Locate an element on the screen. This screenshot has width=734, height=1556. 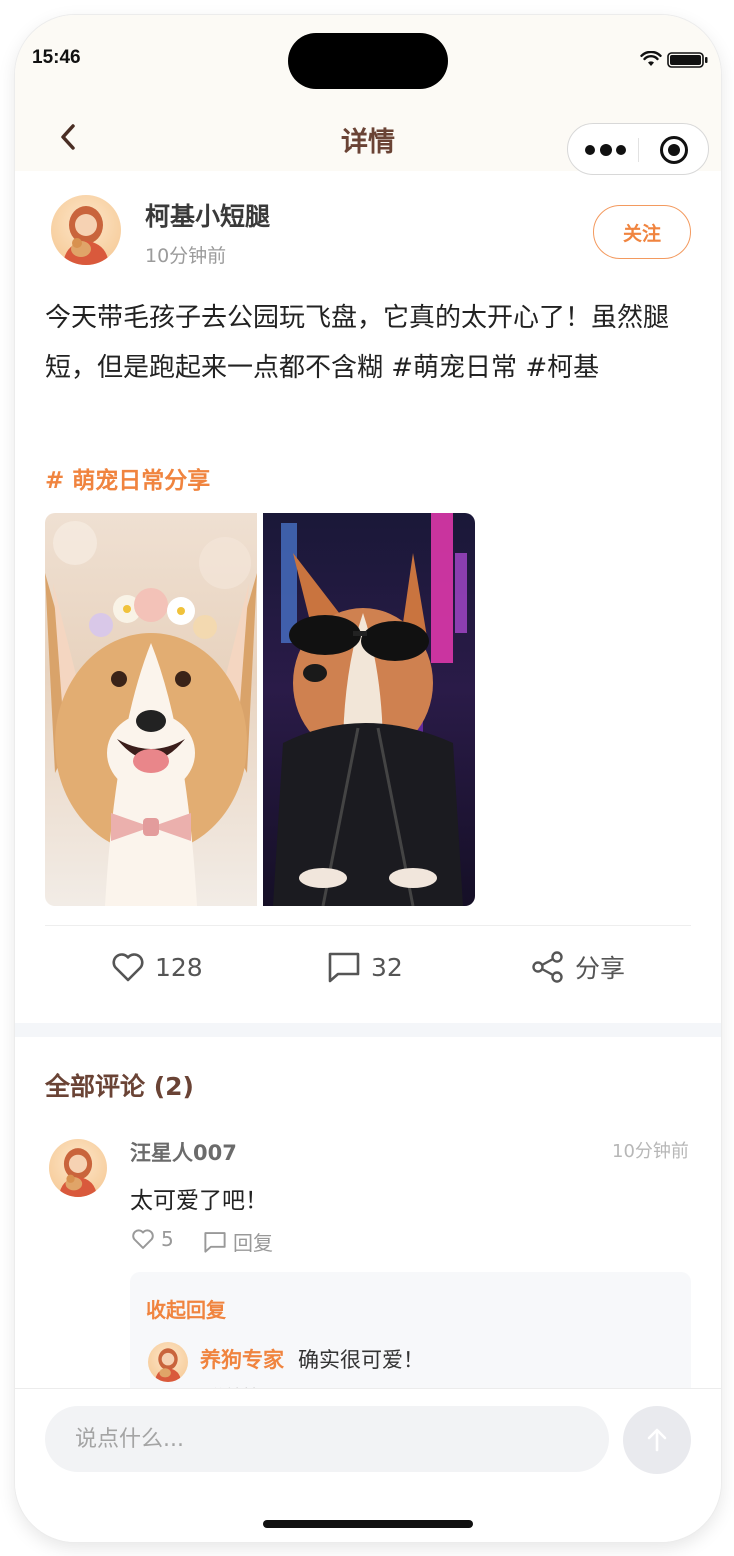
comment-like-count: 5 is located at coordinates (167, 1239).